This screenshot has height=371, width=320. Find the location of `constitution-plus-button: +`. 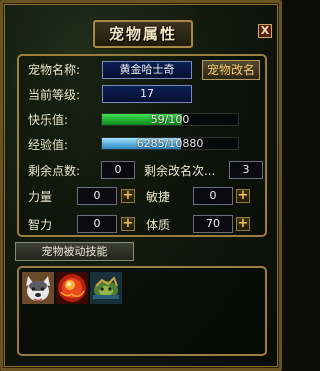

constitution-plus-button: + is located at coordinates (243, 224).